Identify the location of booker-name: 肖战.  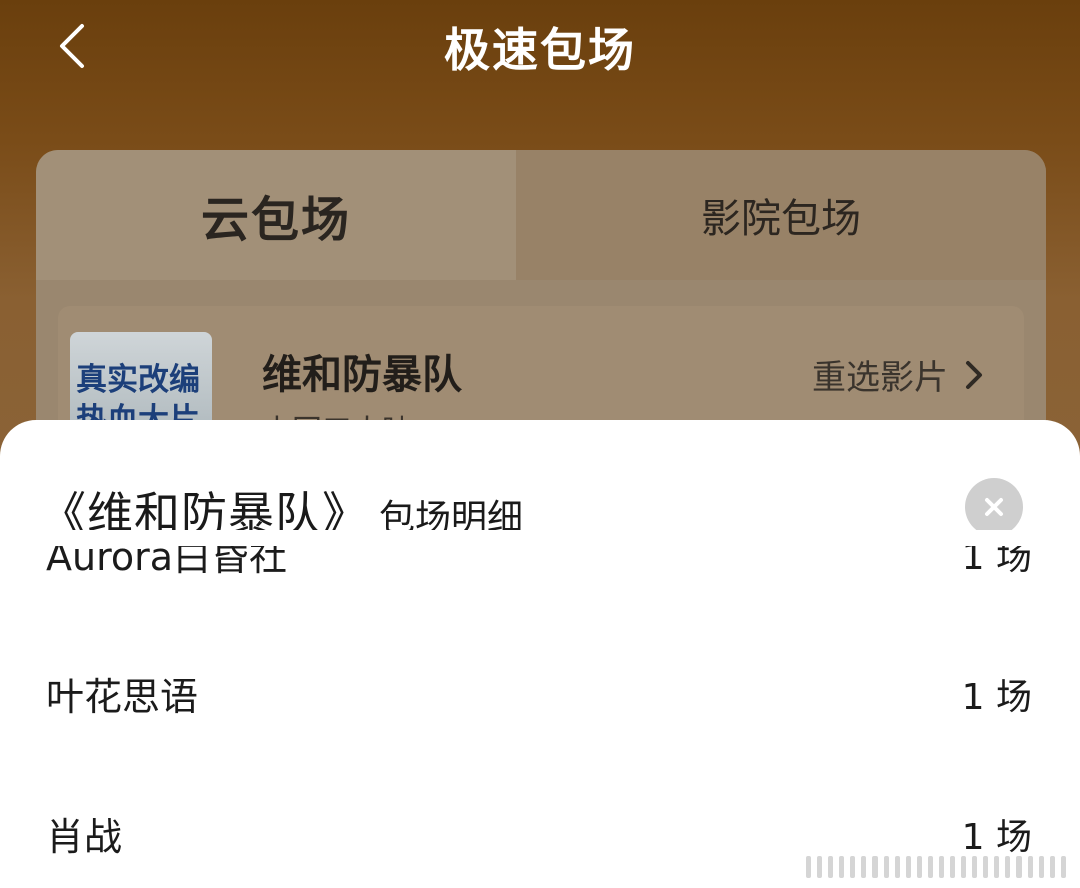
(84, 837).